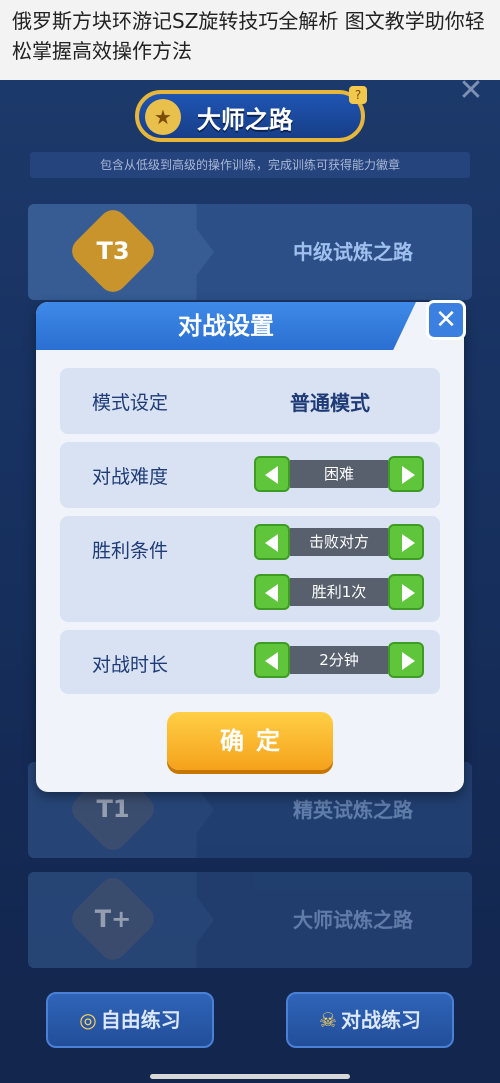 This screenshot has width=500, height=1083. Describe the element at coordinates (130, 551) in the screenshot. I see `row-label: 胜利条件` at that location.